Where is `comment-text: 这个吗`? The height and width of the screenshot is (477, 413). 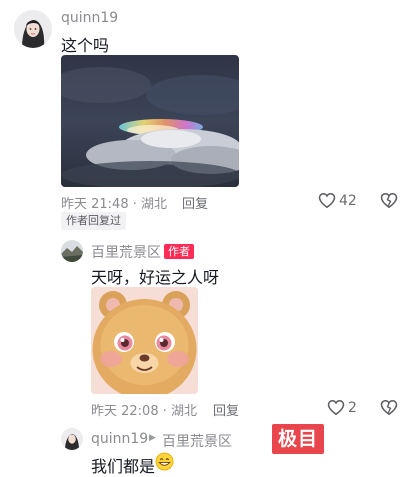 comment-text: 这个吗 is located at coordinates (85, 45).